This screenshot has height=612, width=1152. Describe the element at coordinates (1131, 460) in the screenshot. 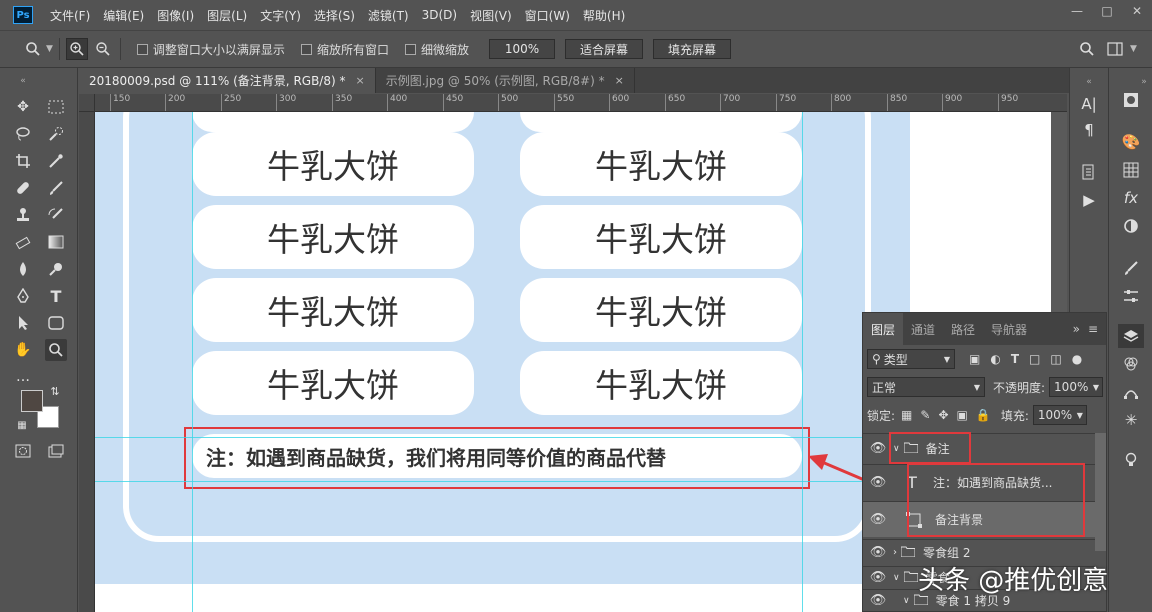

I see `lightbulb-icon` at that location.